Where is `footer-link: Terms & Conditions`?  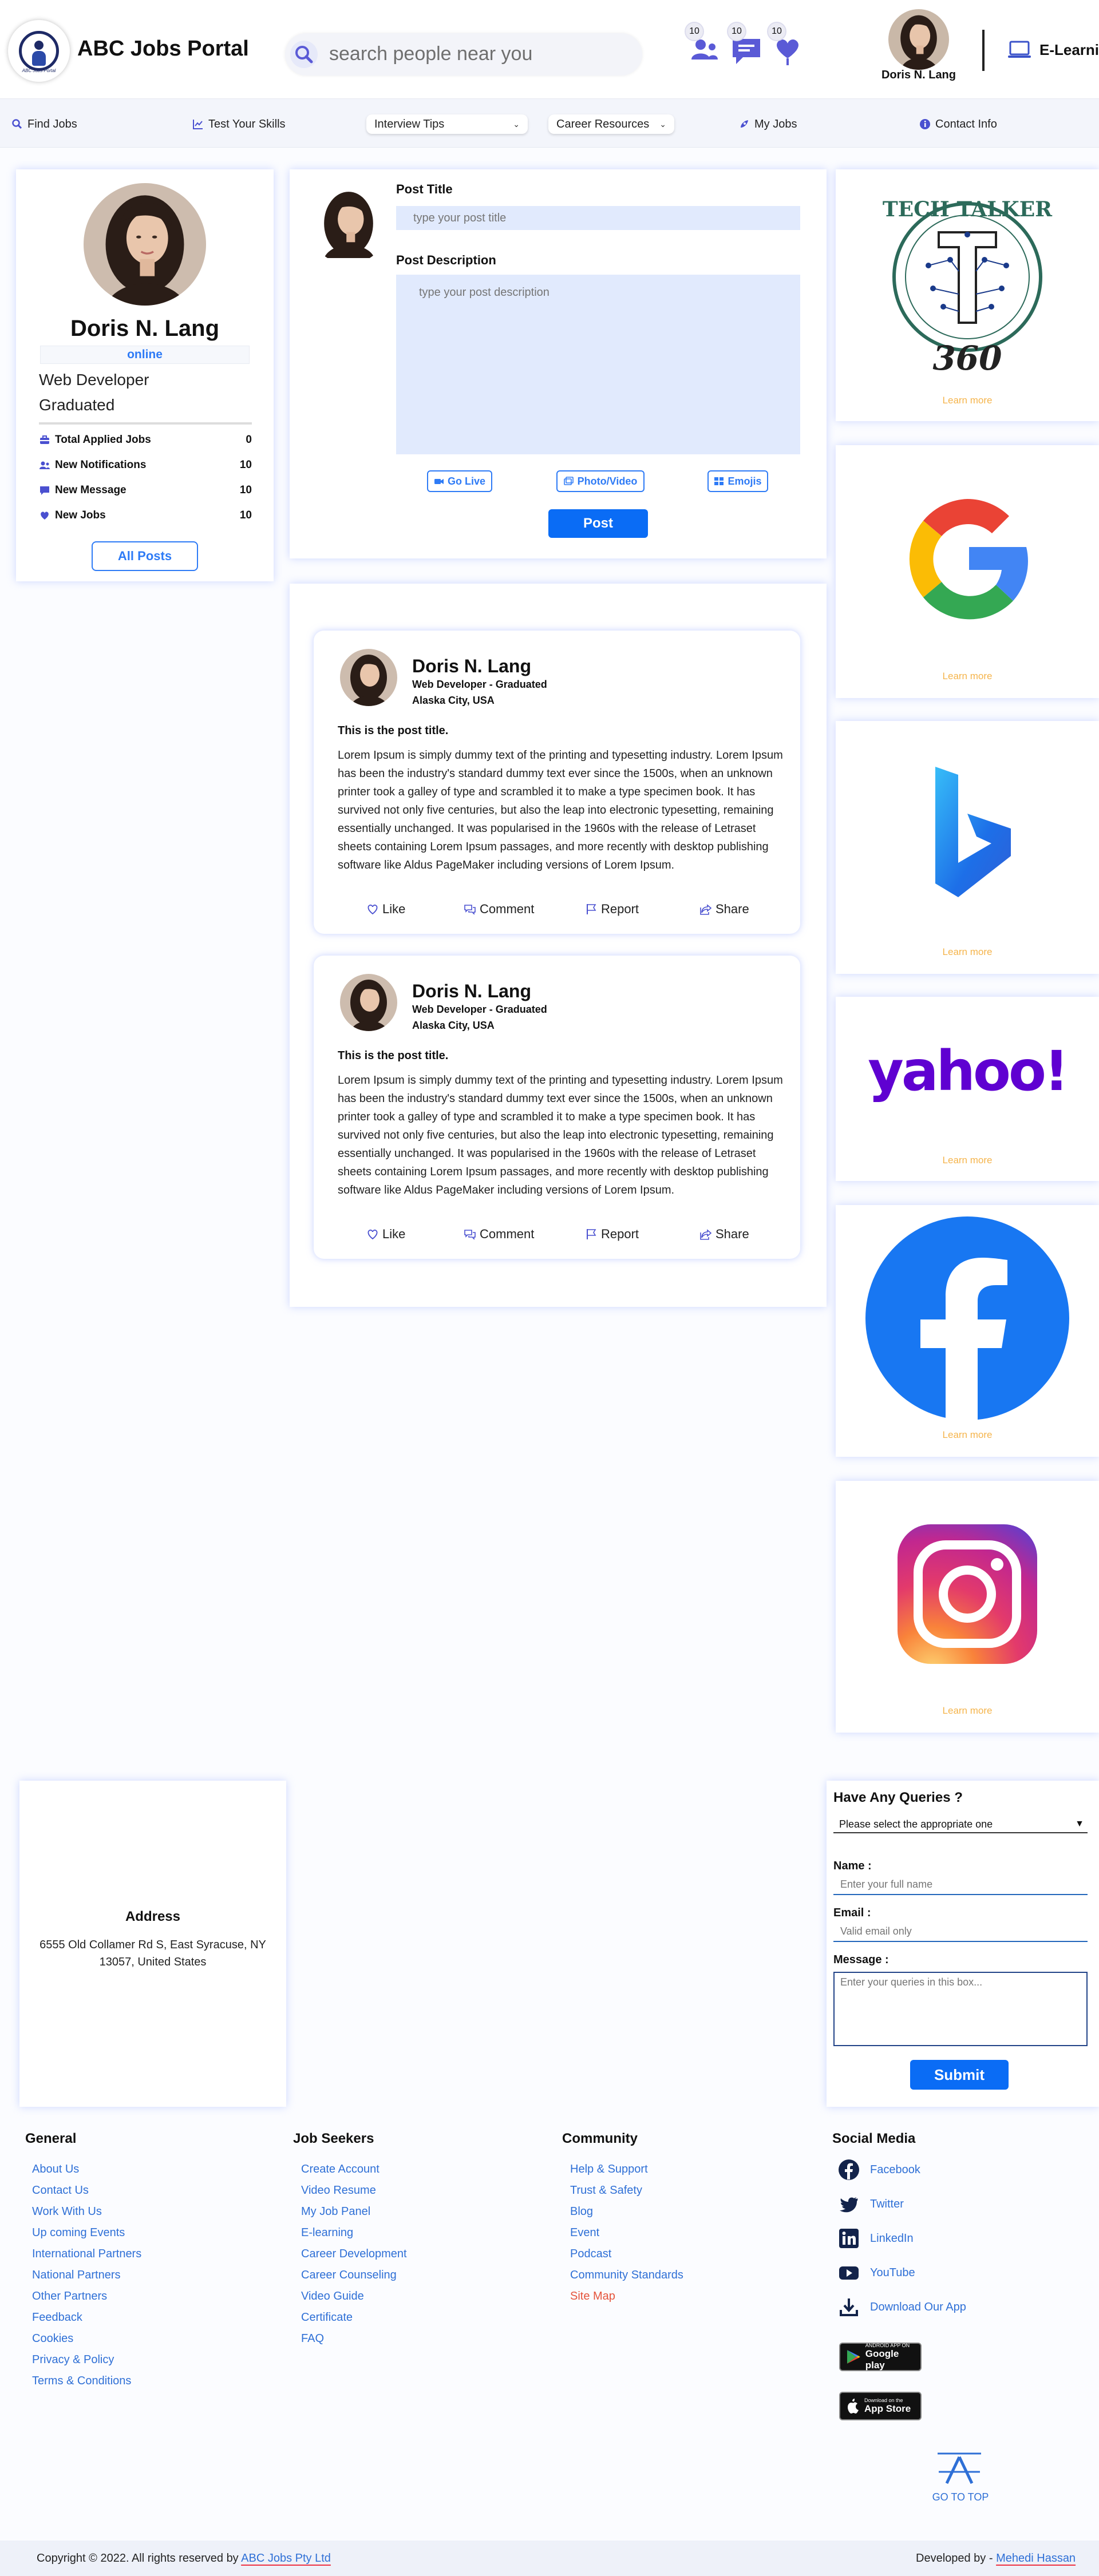 footer-link: Terms & Conditions is located at coordinates (81, 2381).